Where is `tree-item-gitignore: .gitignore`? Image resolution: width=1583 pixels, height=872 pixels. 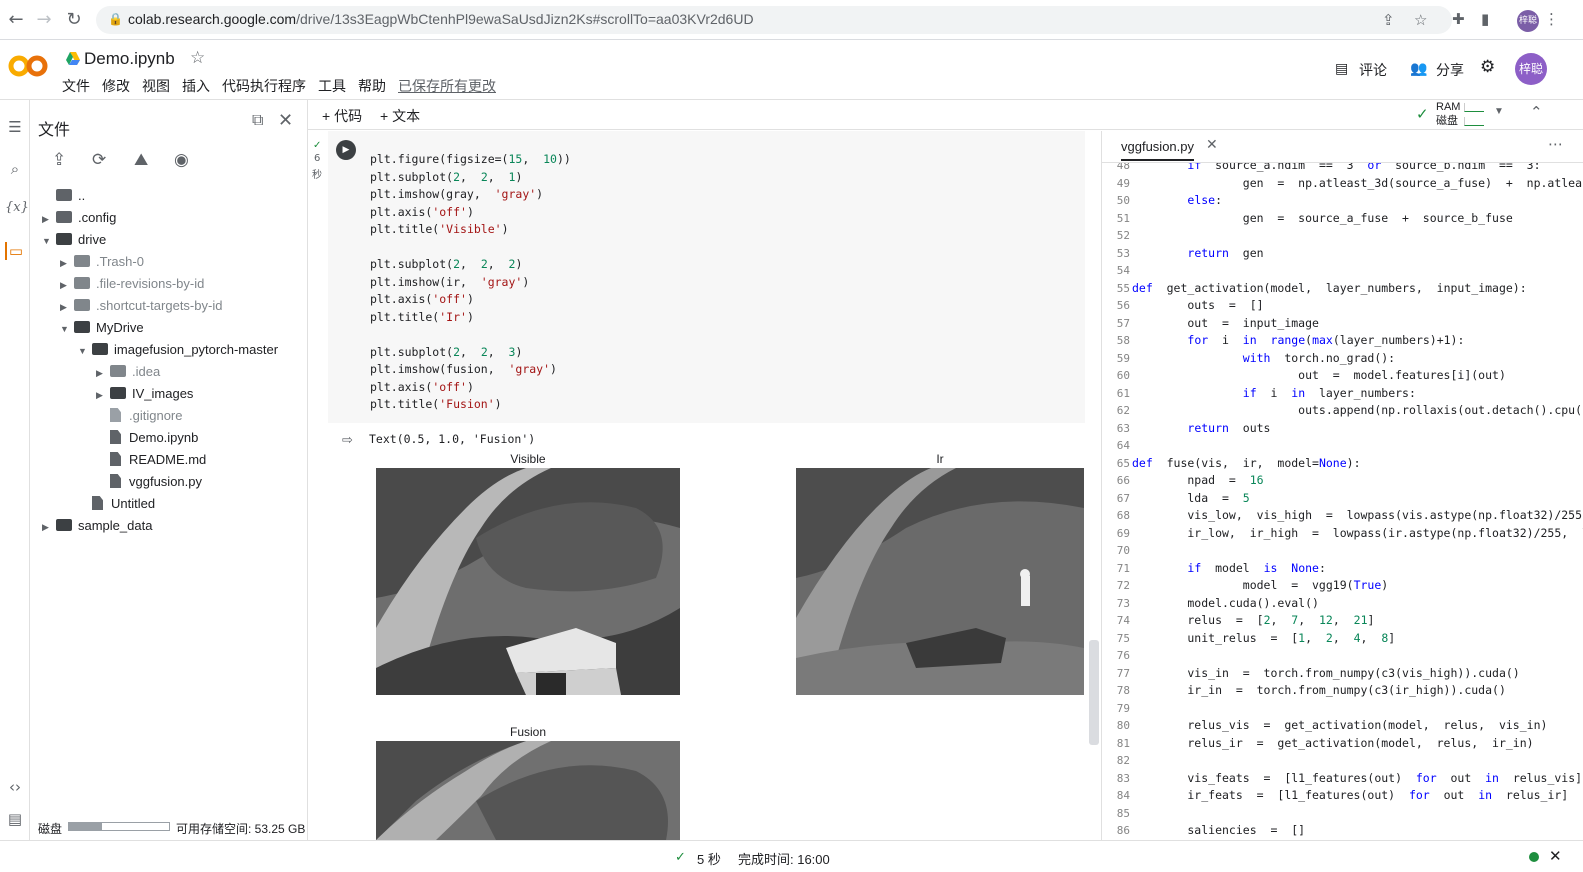
tree-item-gitignore: .gitignore is located at coordinates (146, 416).